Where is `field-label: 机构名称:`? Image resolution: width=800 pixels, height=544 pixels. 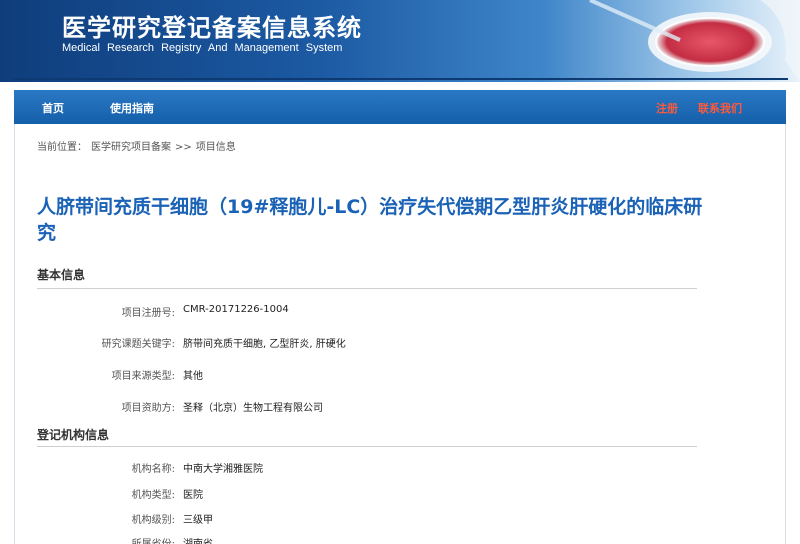
field-label: 机构名称: is located at coordinates (153, 469).